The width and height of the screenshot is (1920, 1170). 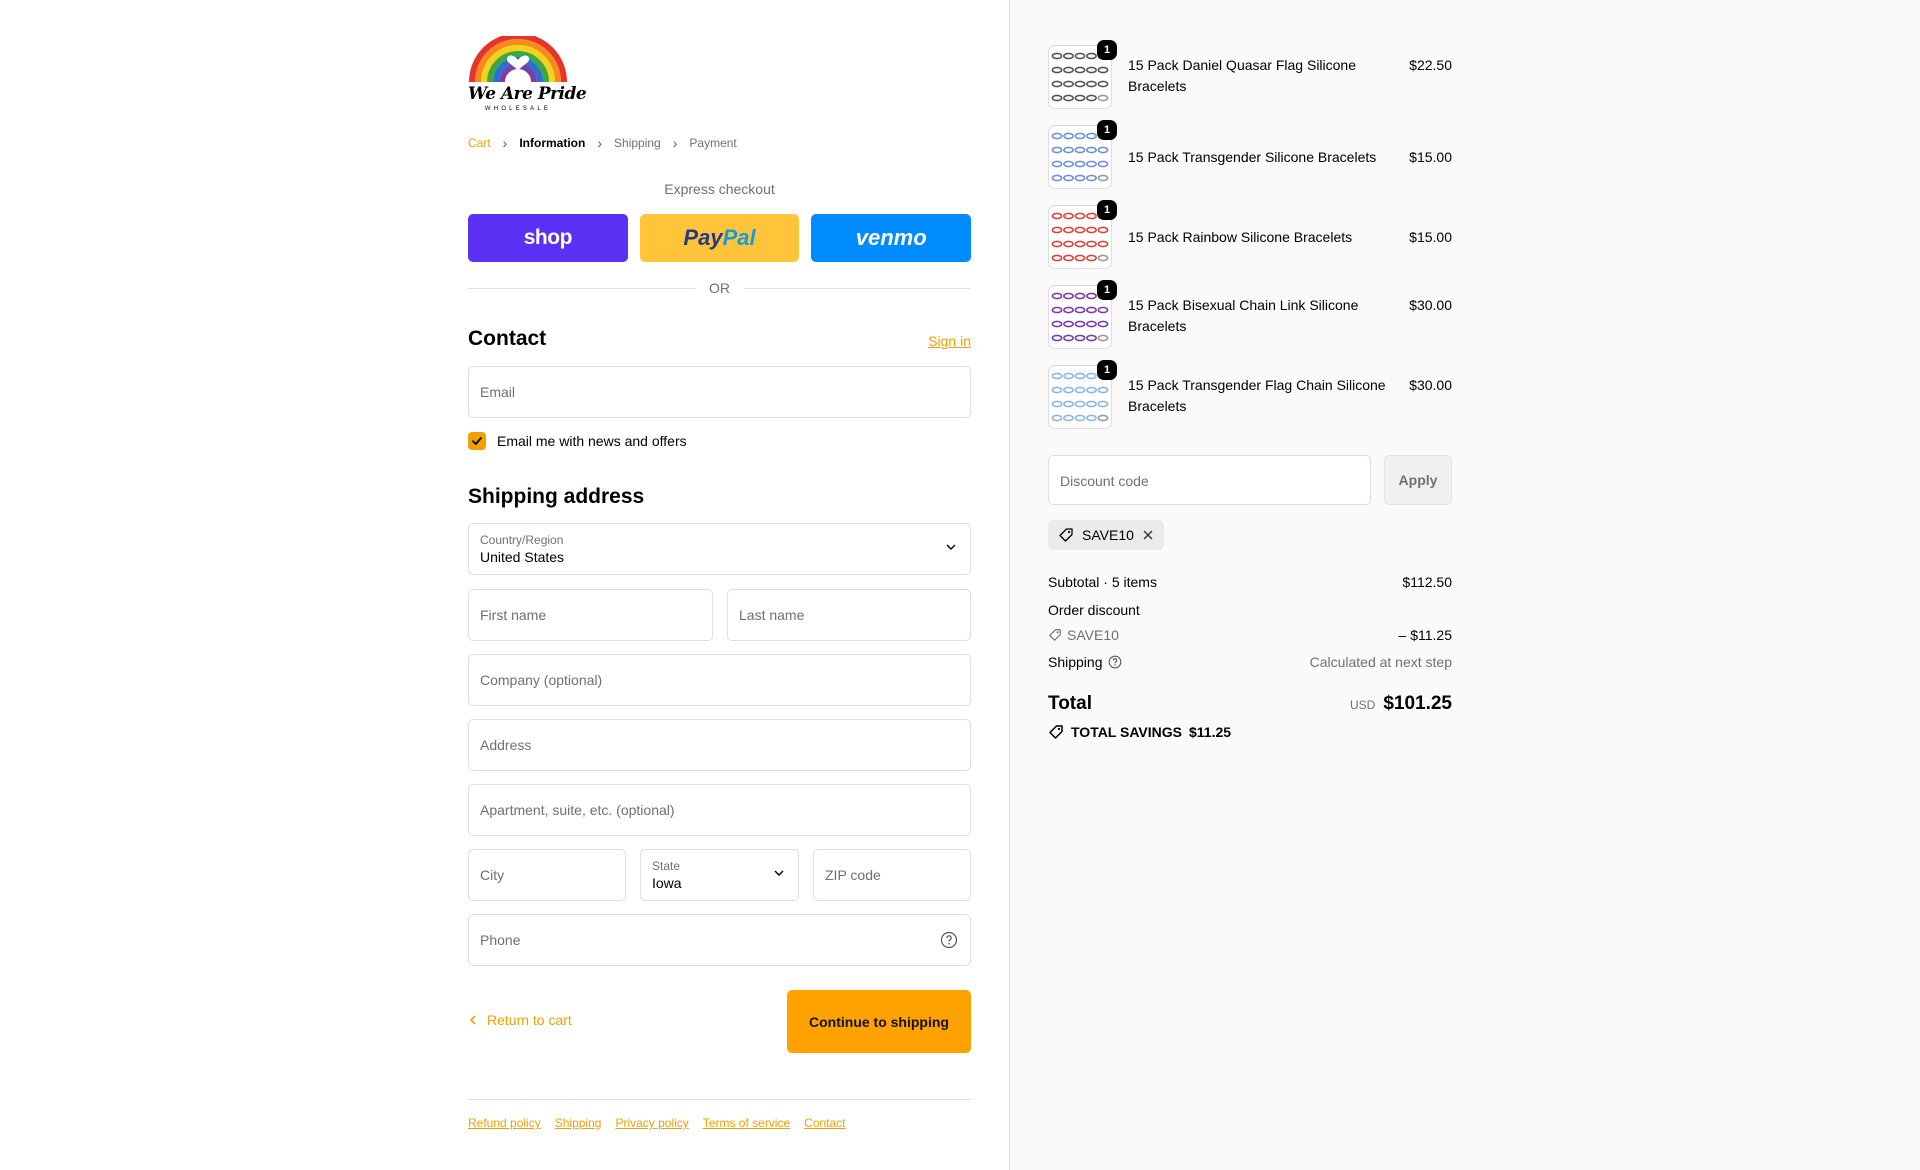 What do you see at coordinates (892, 875) in the screenshot?
I see `zip-field: ZIP code` at bounding box center [892, 875].